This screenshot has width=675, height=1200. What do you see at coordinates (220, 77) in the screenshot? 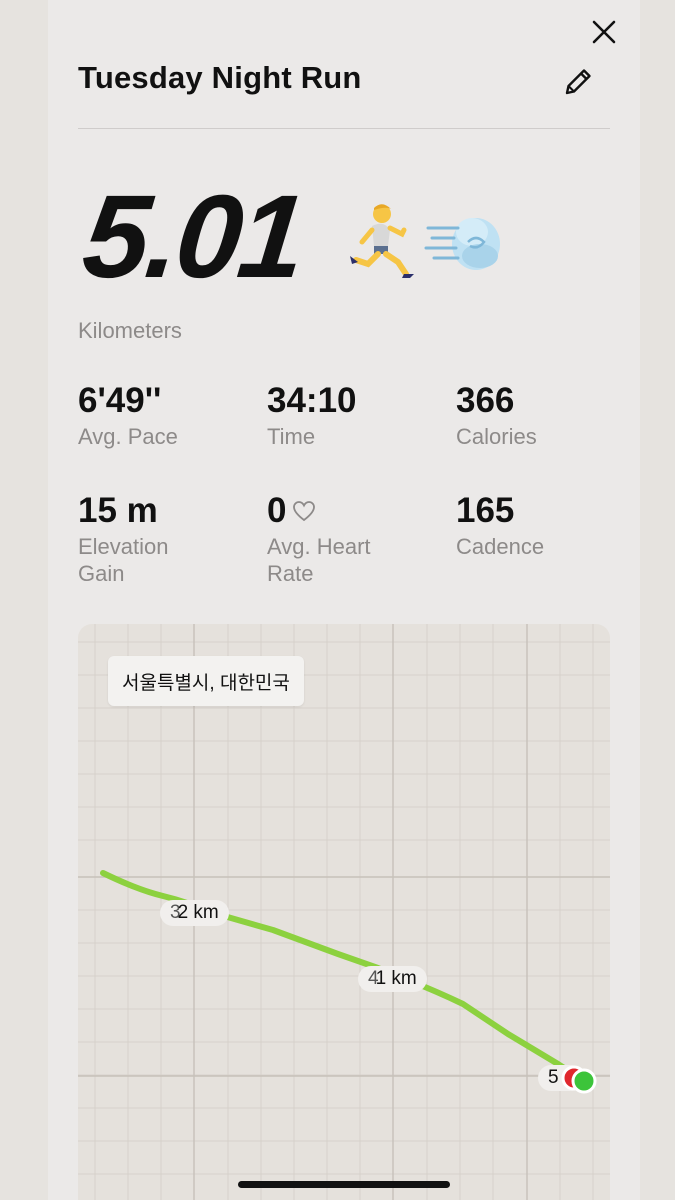
I see `page-title: Tuesday Night Run` at bounding box center [220, 77].